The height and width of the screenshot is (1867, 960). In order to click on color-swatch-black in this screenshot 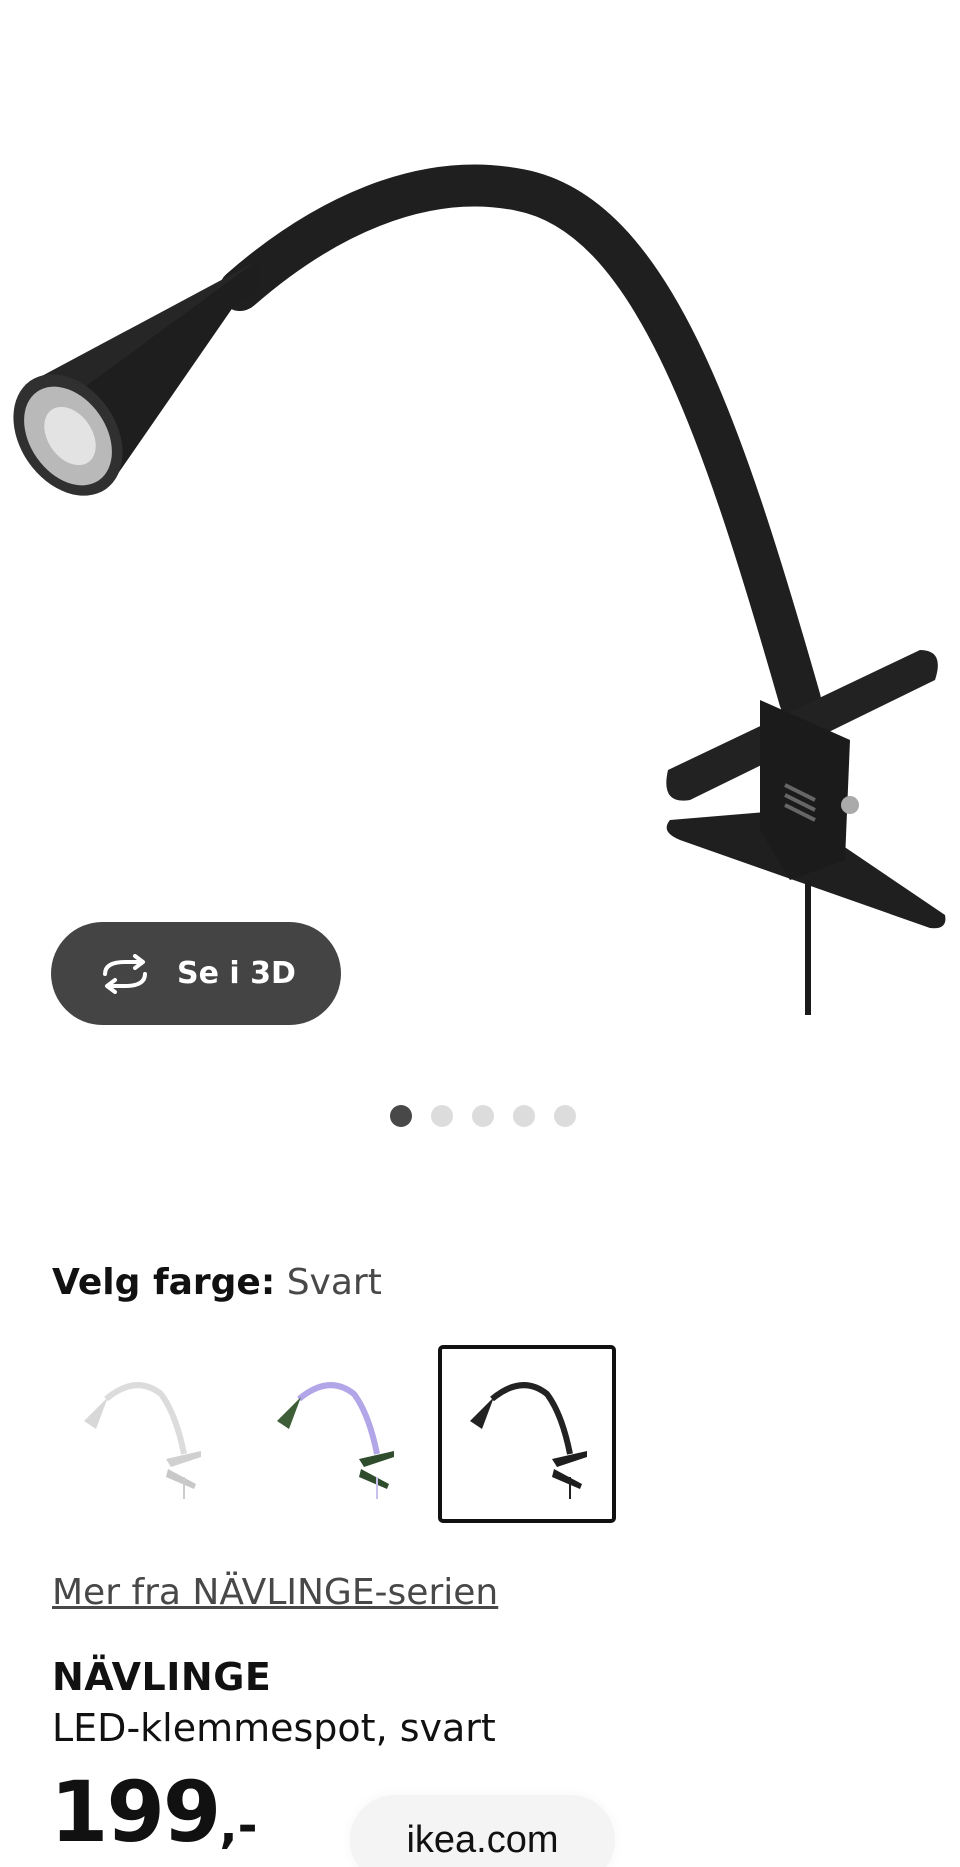, I will do `click(527, 1434)`.